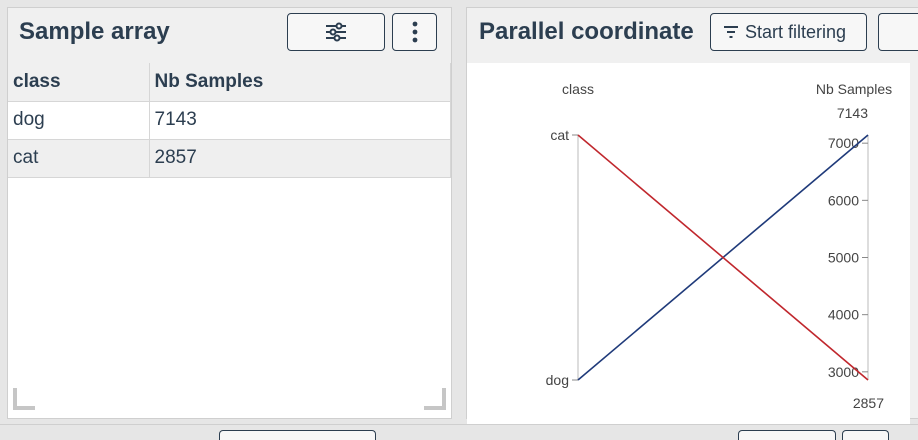  Describe the element at coordinates (843, 372) in the screenshot. I see `nb-samples-axis-tick-label: 3000` at that location.